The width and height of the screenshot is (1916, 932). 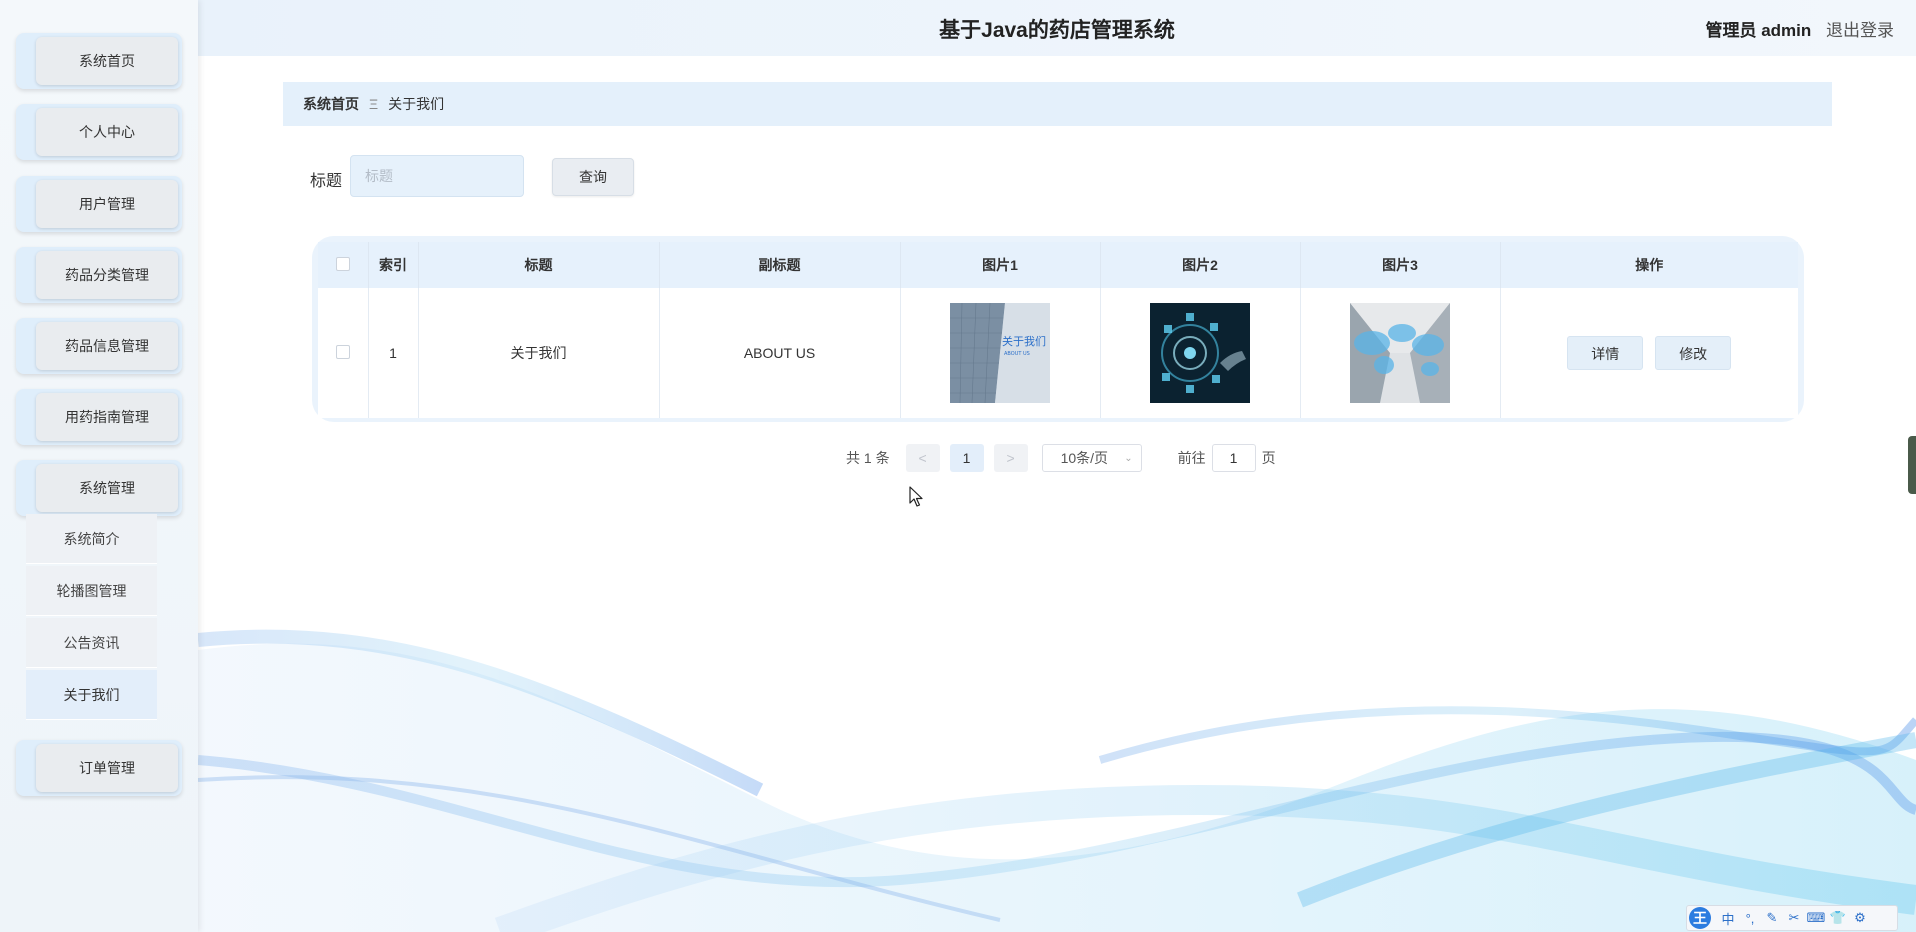 I want to click on ime-skin-icon: 👕, so click(x=1838, y=918).